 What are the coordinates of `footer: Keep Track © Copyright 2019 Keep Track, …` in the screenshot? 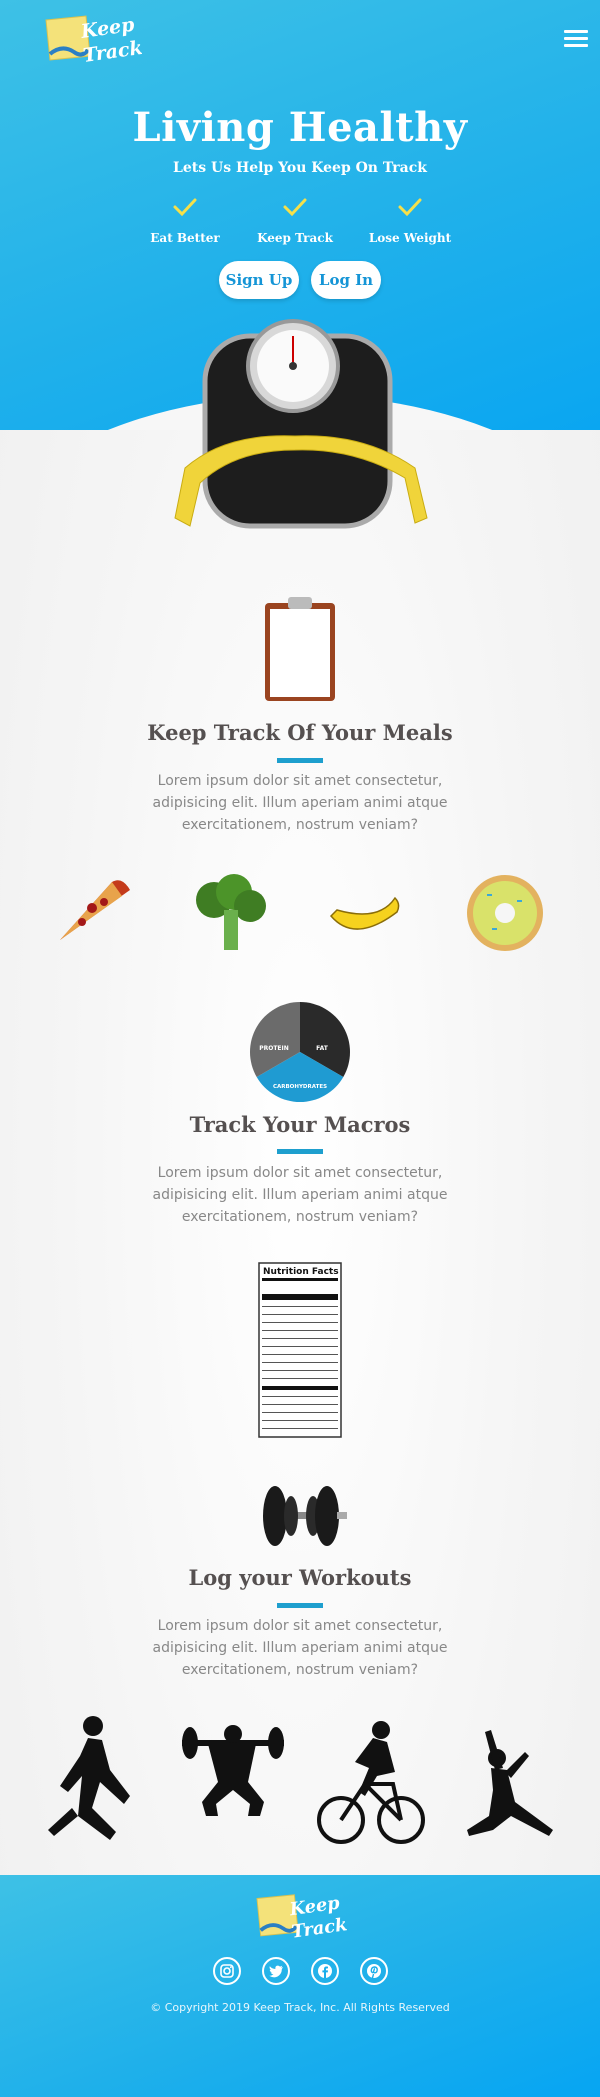 It's located at (300, 1986).